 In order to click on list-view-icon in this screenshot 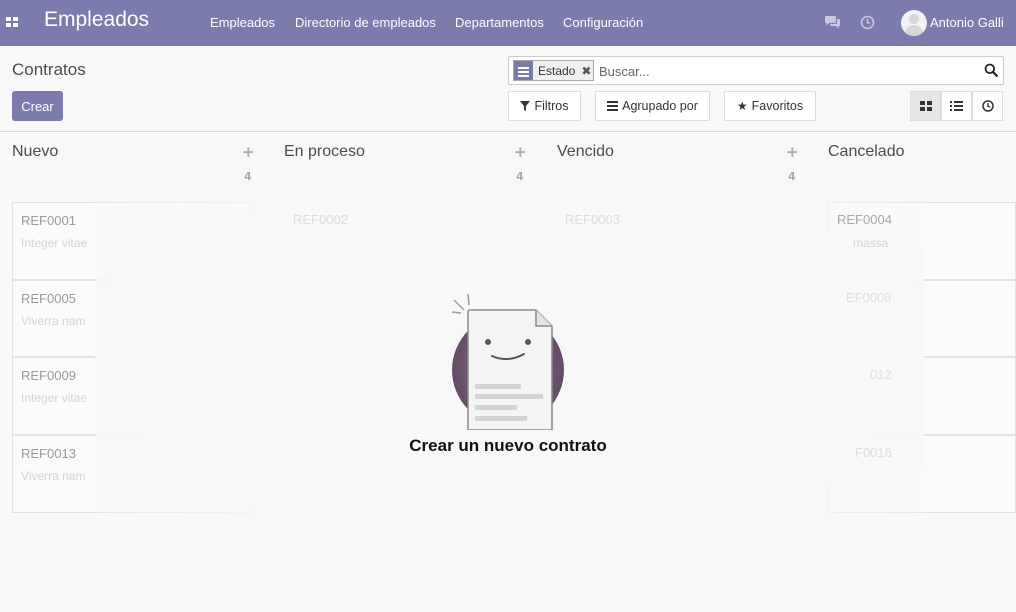, I will do `click(956, 106)`.